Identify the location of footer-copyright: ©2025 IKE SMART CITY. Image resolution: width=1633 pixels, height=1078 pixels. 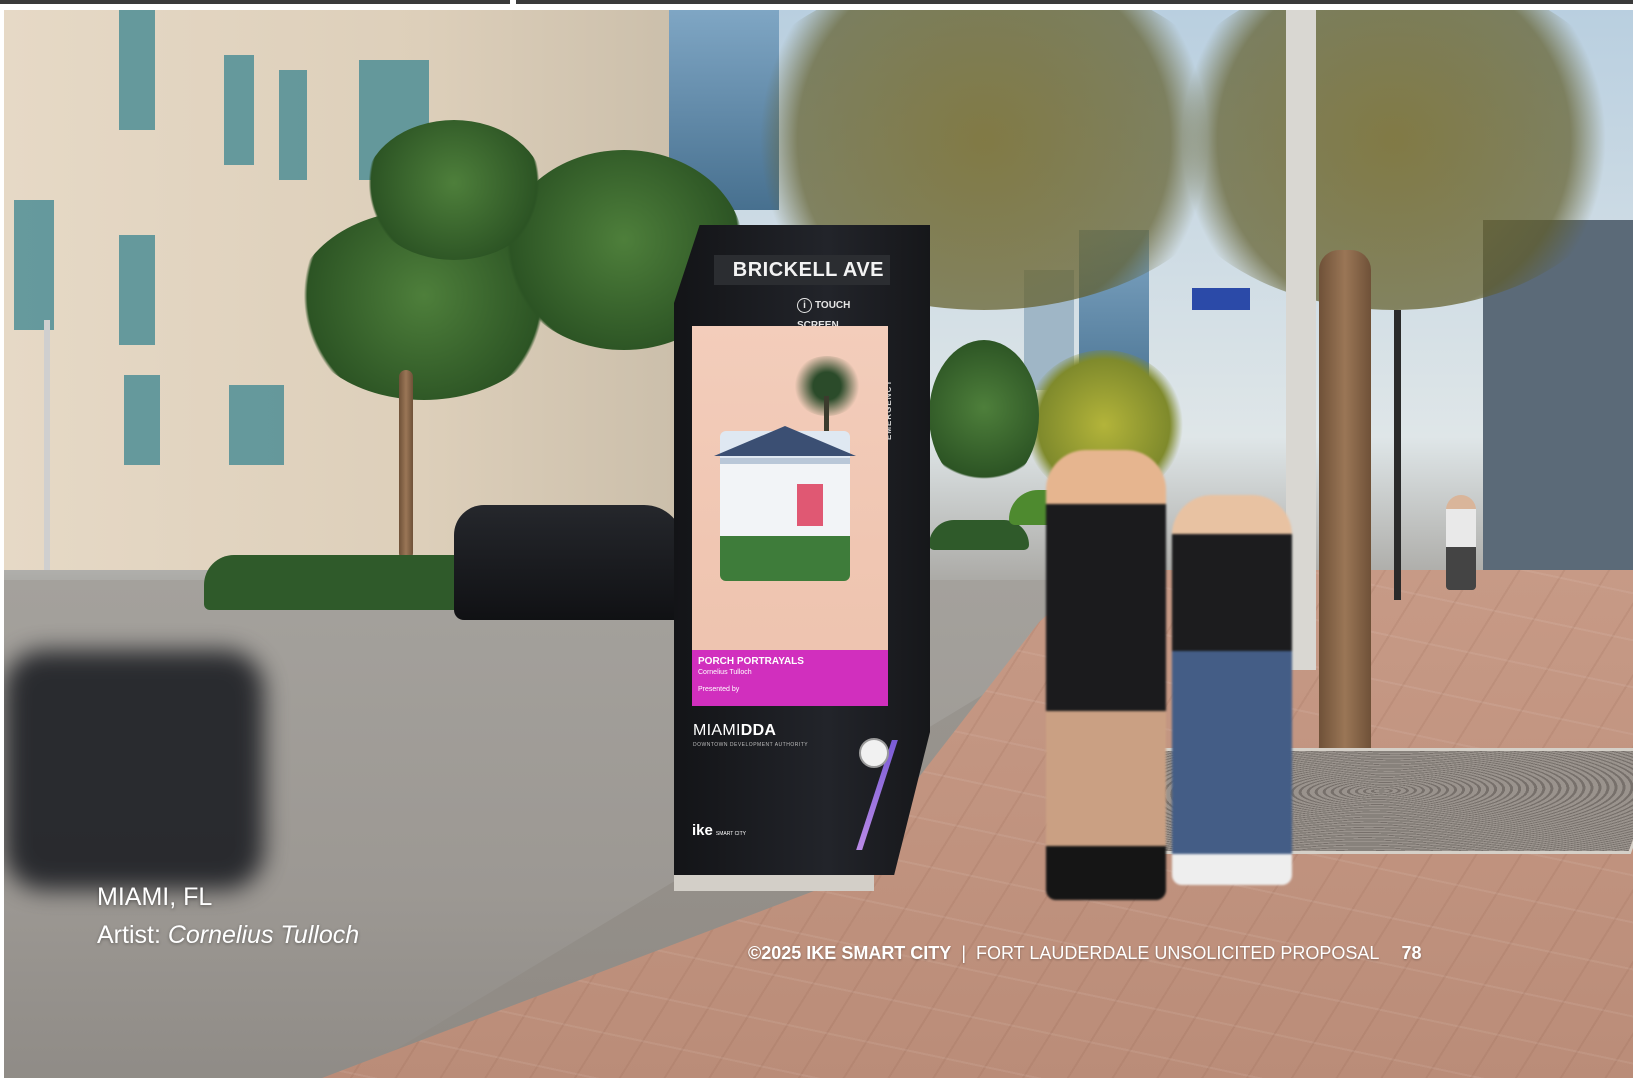
(850, 953).